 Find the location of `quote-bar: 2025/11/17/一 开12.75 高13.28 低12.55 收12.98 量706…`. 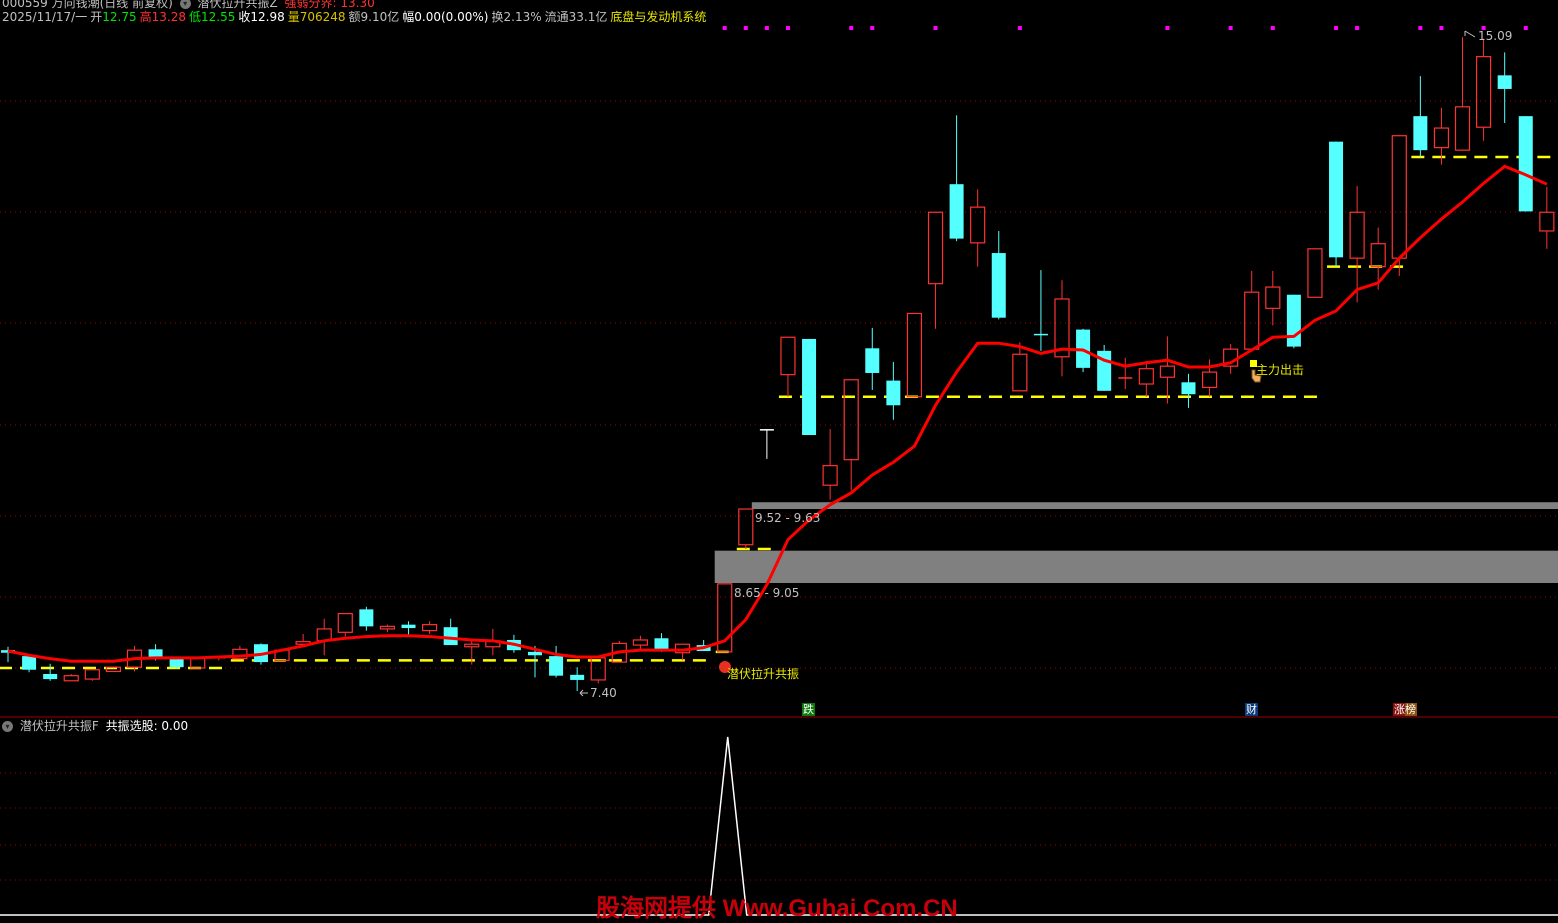

quote-bar: 2025/11/17/一 开12.75 高13.28 低12.55 收12.98 量706… is located at coordinates (355, 17).